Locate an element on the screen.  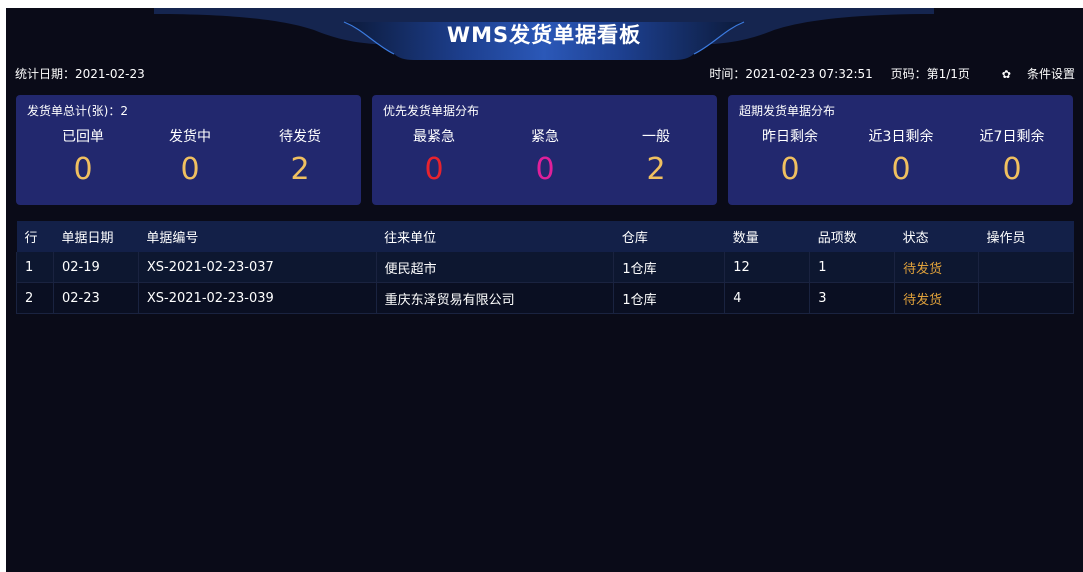
col-header-operator: 操作员 is located at coordinates (1026, 236).